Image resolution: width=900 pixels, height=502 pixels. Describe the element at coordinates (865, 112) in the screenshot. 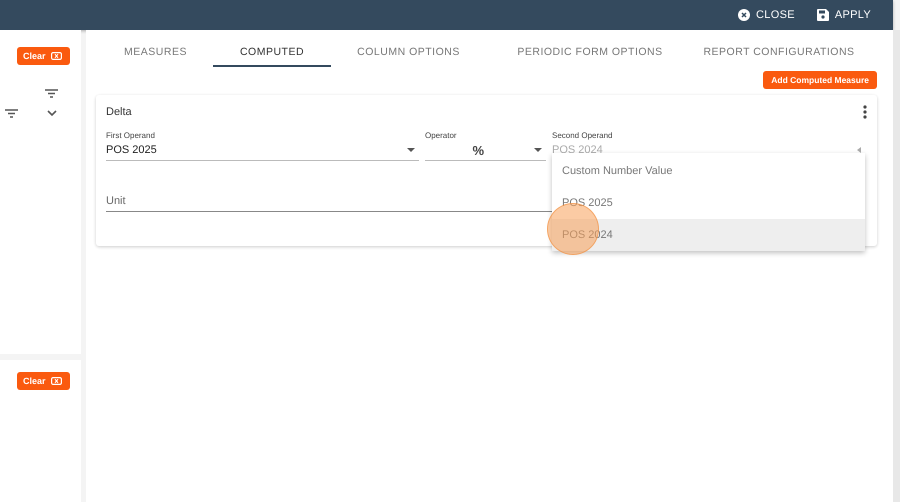

I see `more-menu-icon` at that location.